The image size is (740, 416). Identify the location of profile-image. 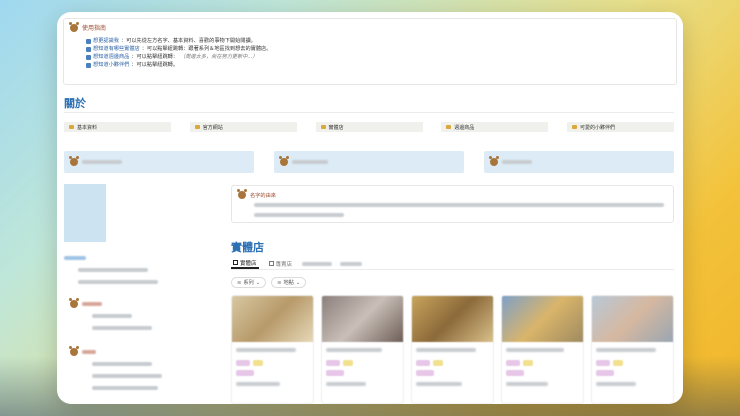
(85, 213).